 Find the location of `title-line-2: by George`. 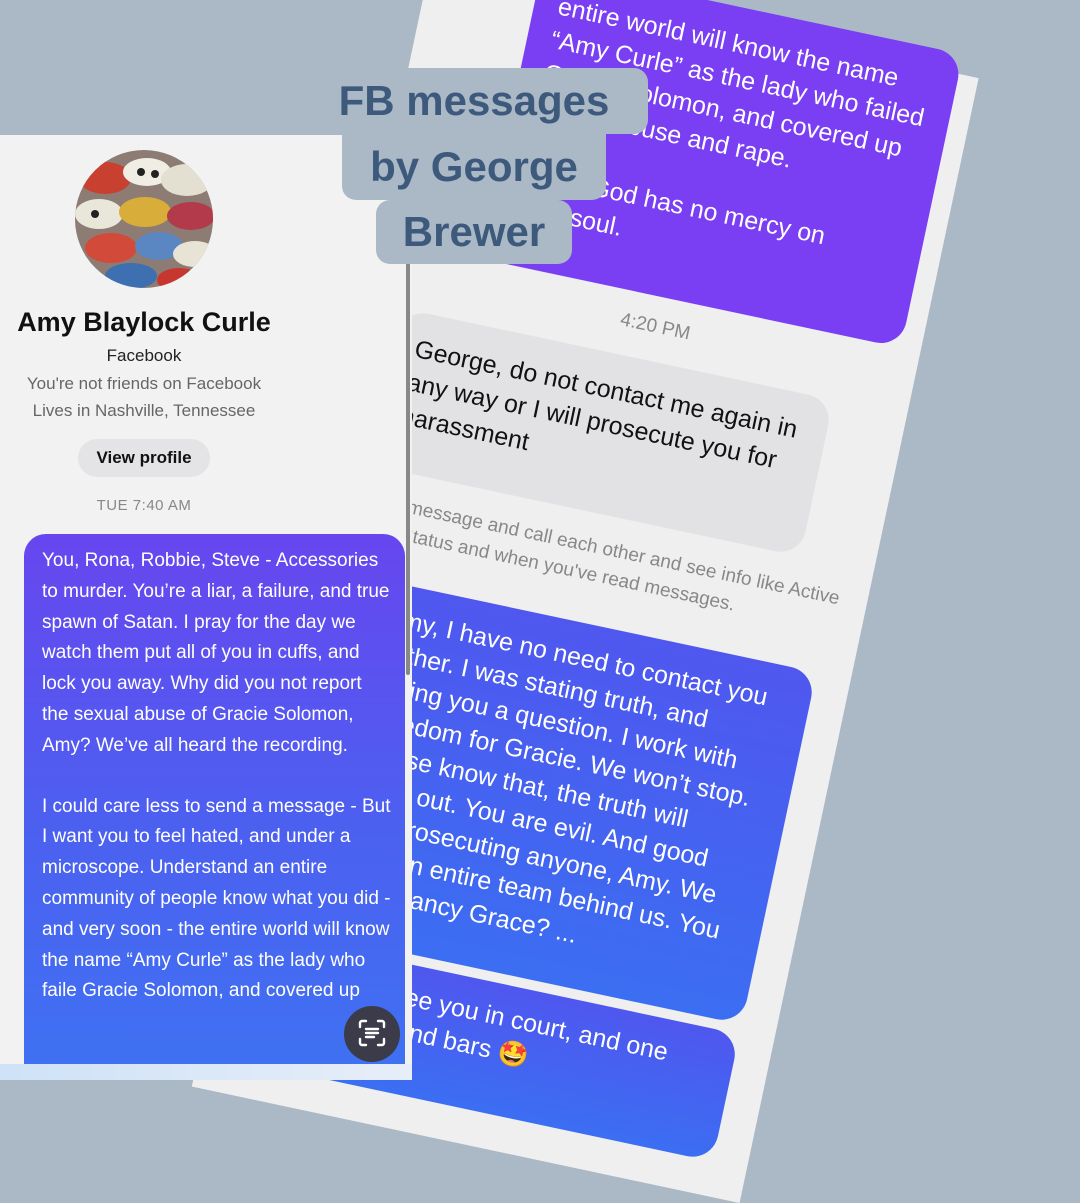

title-line-2: by George is located at coordinates (474, 167).